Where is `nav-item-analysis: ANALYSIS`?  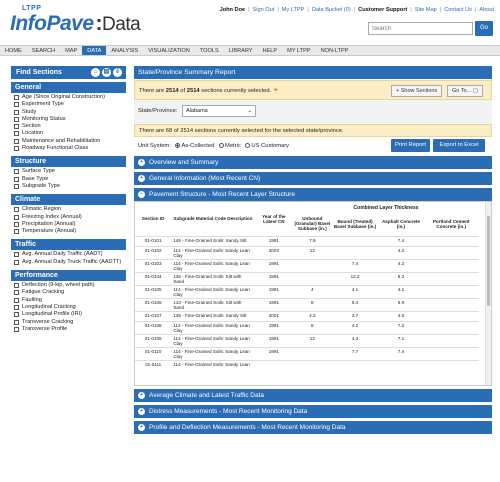
nav-item-analysis: ANALYSIS is located at coordinates (124, 50).